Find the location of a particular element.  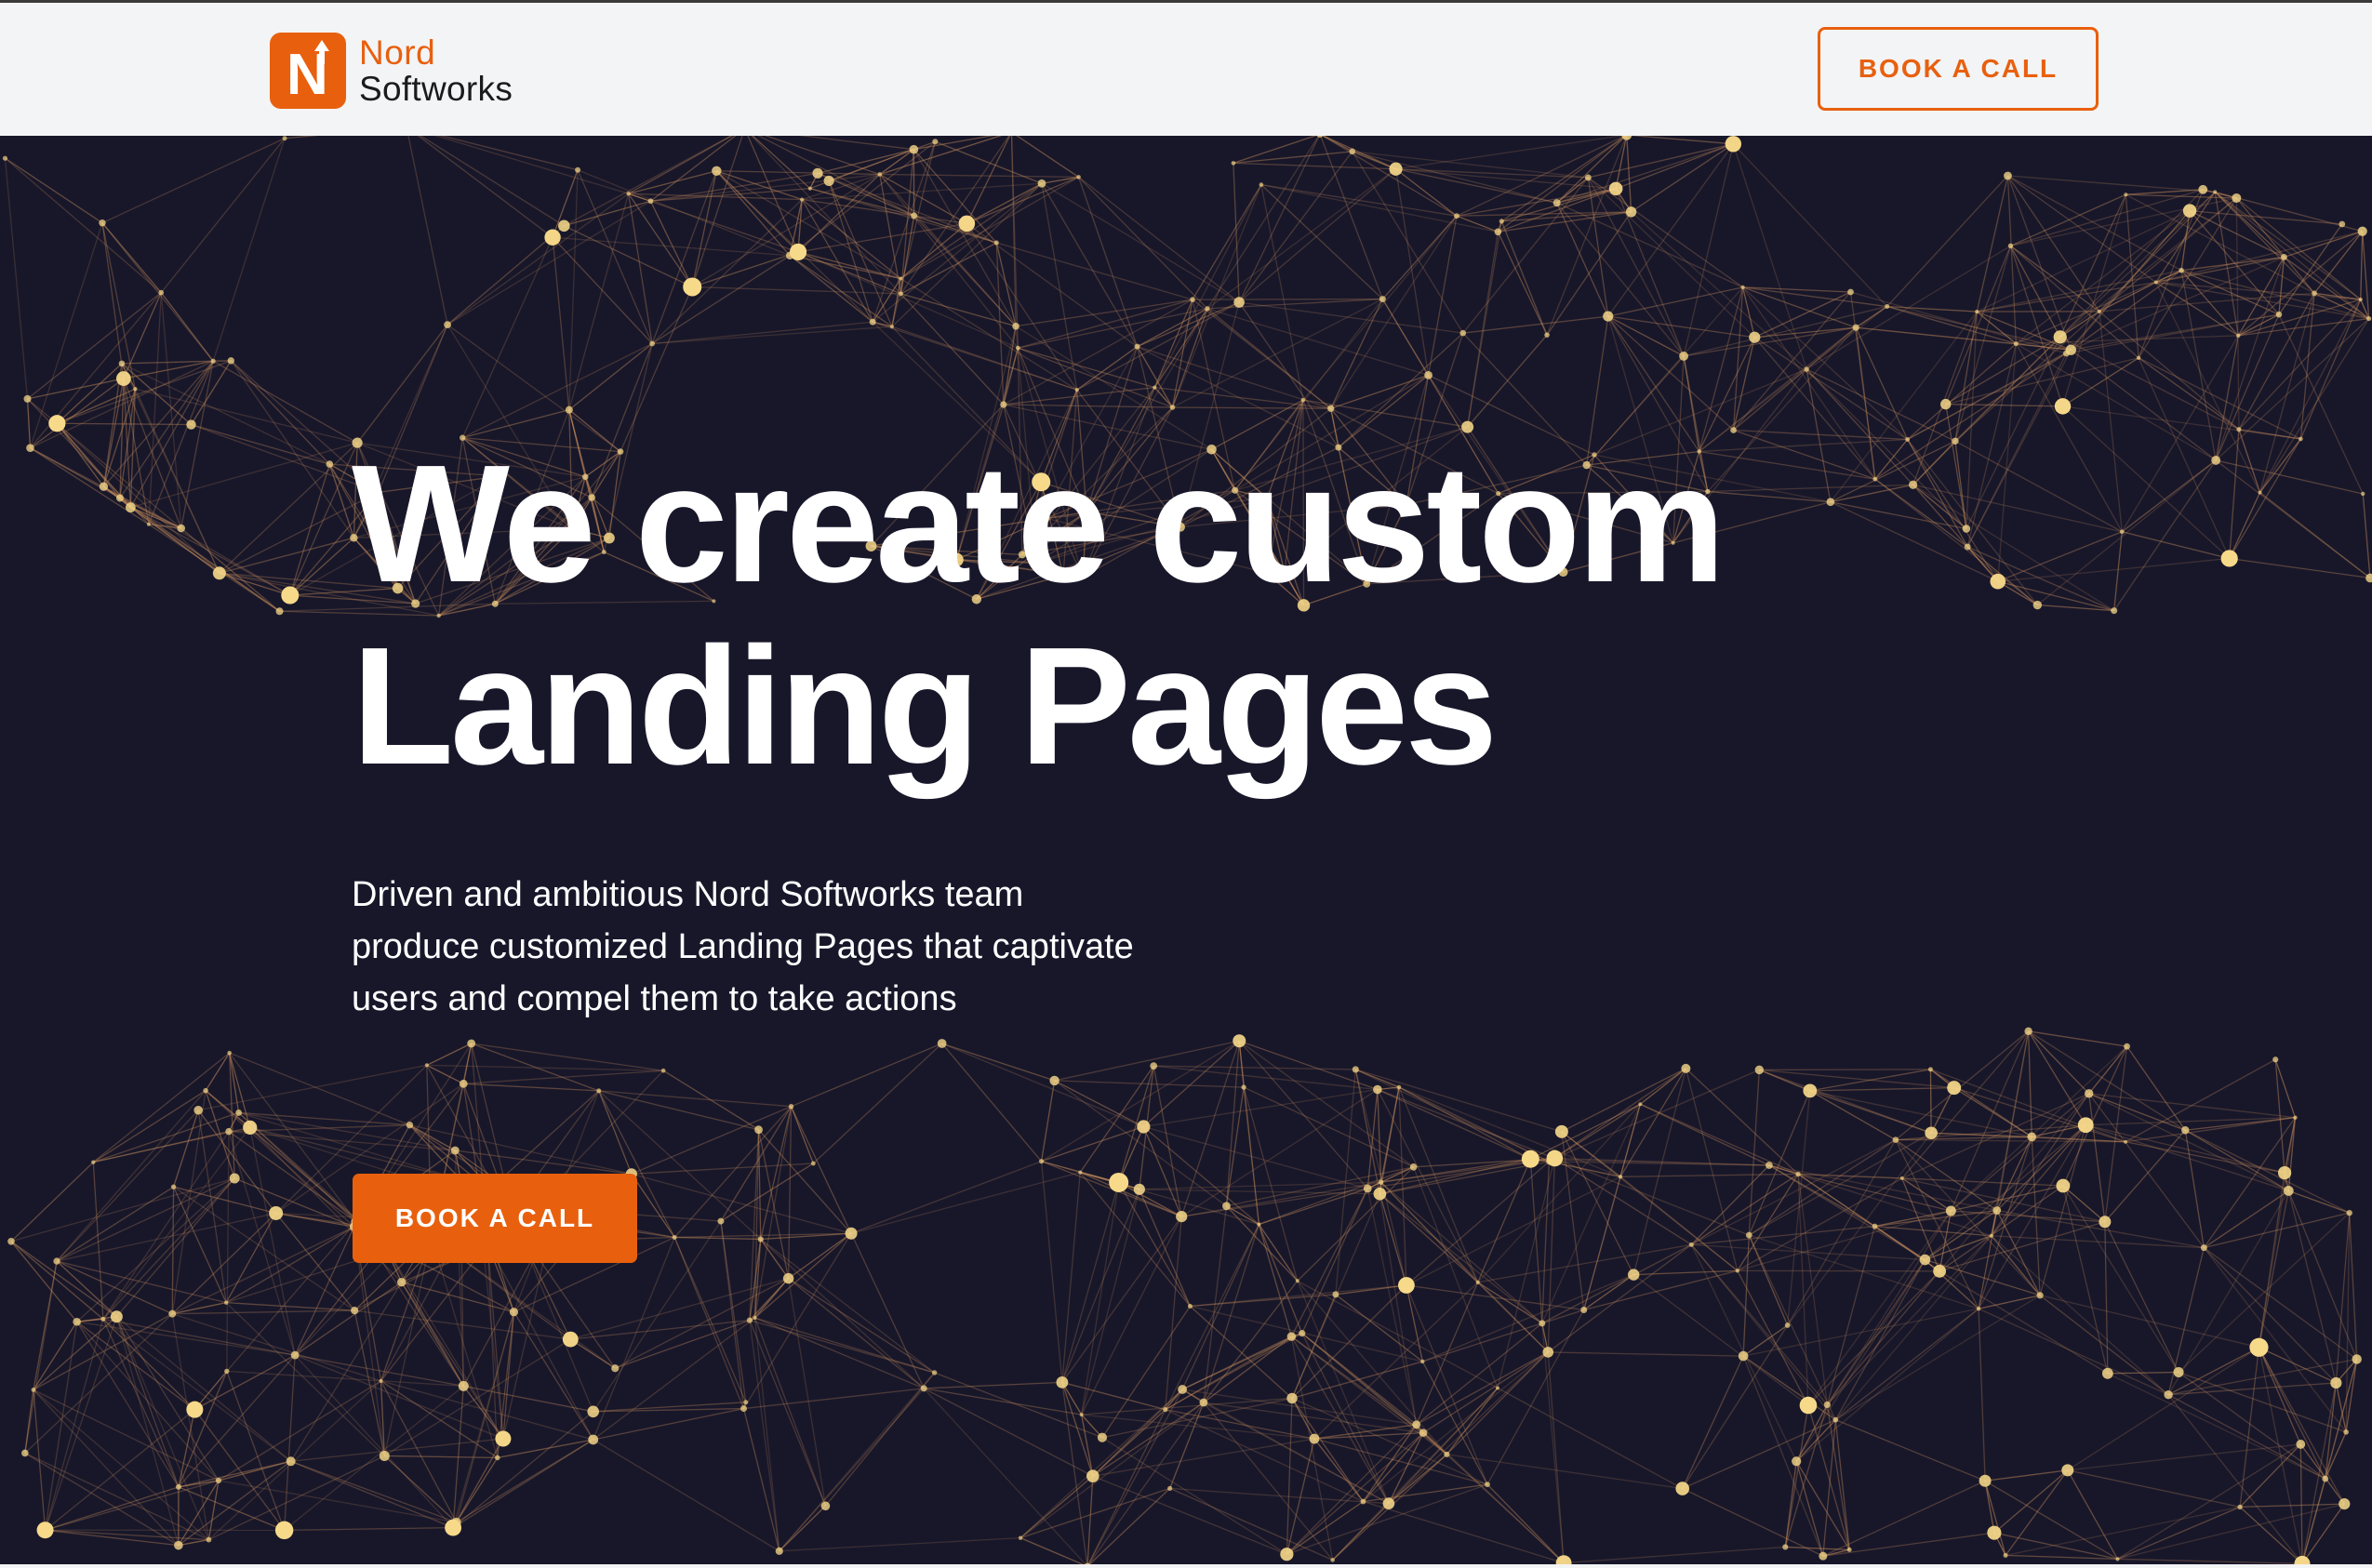

brand-logo: N Nord Softworks is located at coordinates (391, 71).